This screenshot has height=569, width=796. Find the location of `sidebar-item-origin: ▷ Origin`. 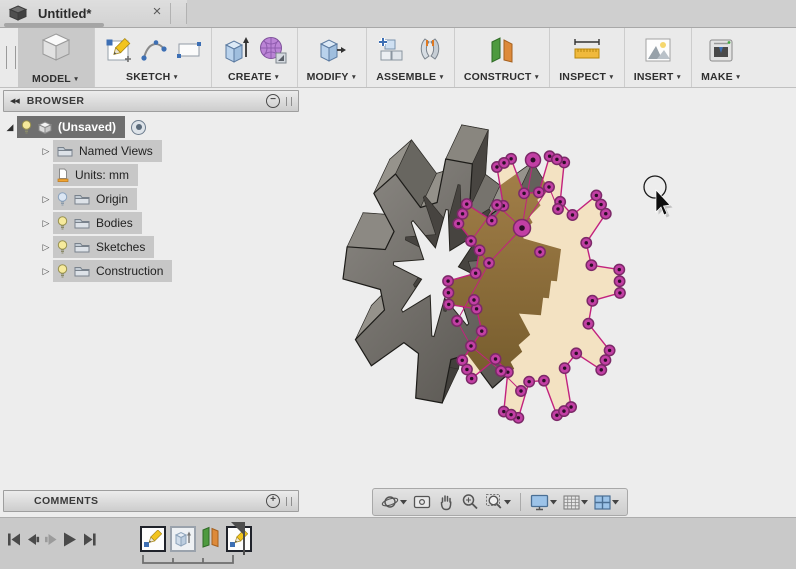

sidebar-item-origin: ▷ Origin is located at coordinates (169, 199).